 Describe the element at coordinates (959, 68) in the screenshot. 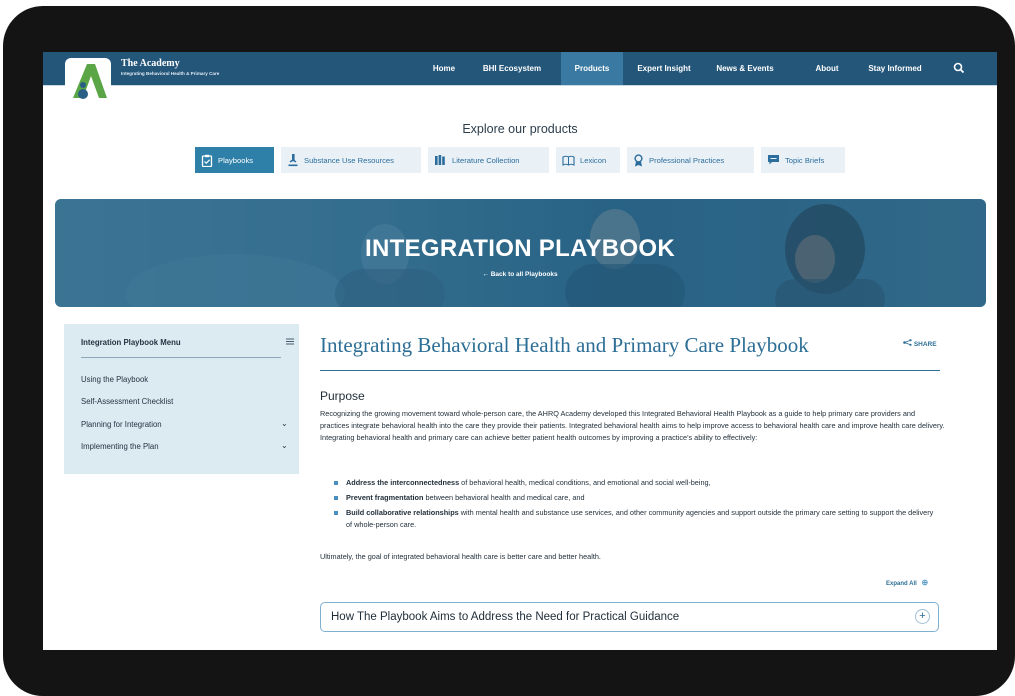

I see `search-icon` at that location.